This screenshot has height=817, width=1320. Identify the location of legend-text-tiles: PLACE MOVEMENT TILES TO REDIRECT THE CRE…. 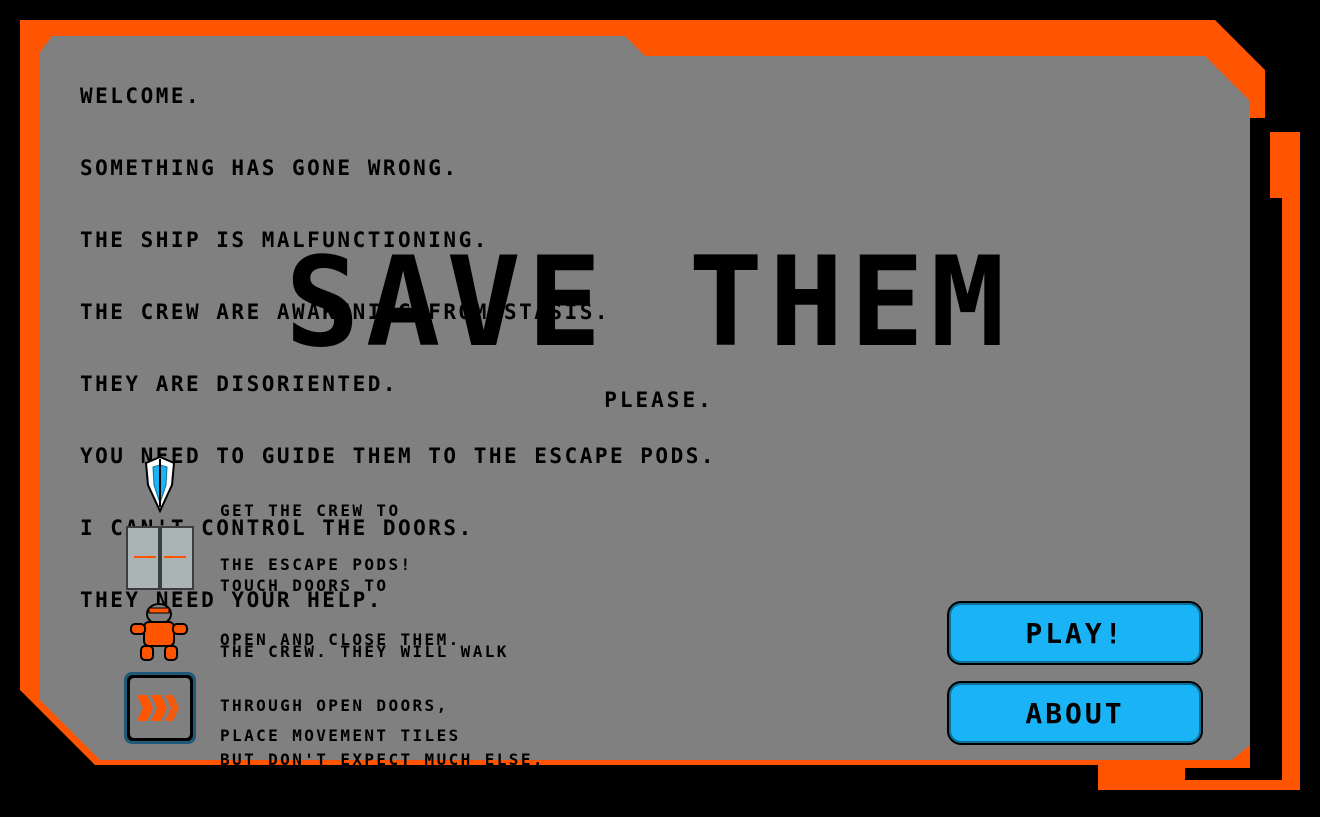
(346, 754).